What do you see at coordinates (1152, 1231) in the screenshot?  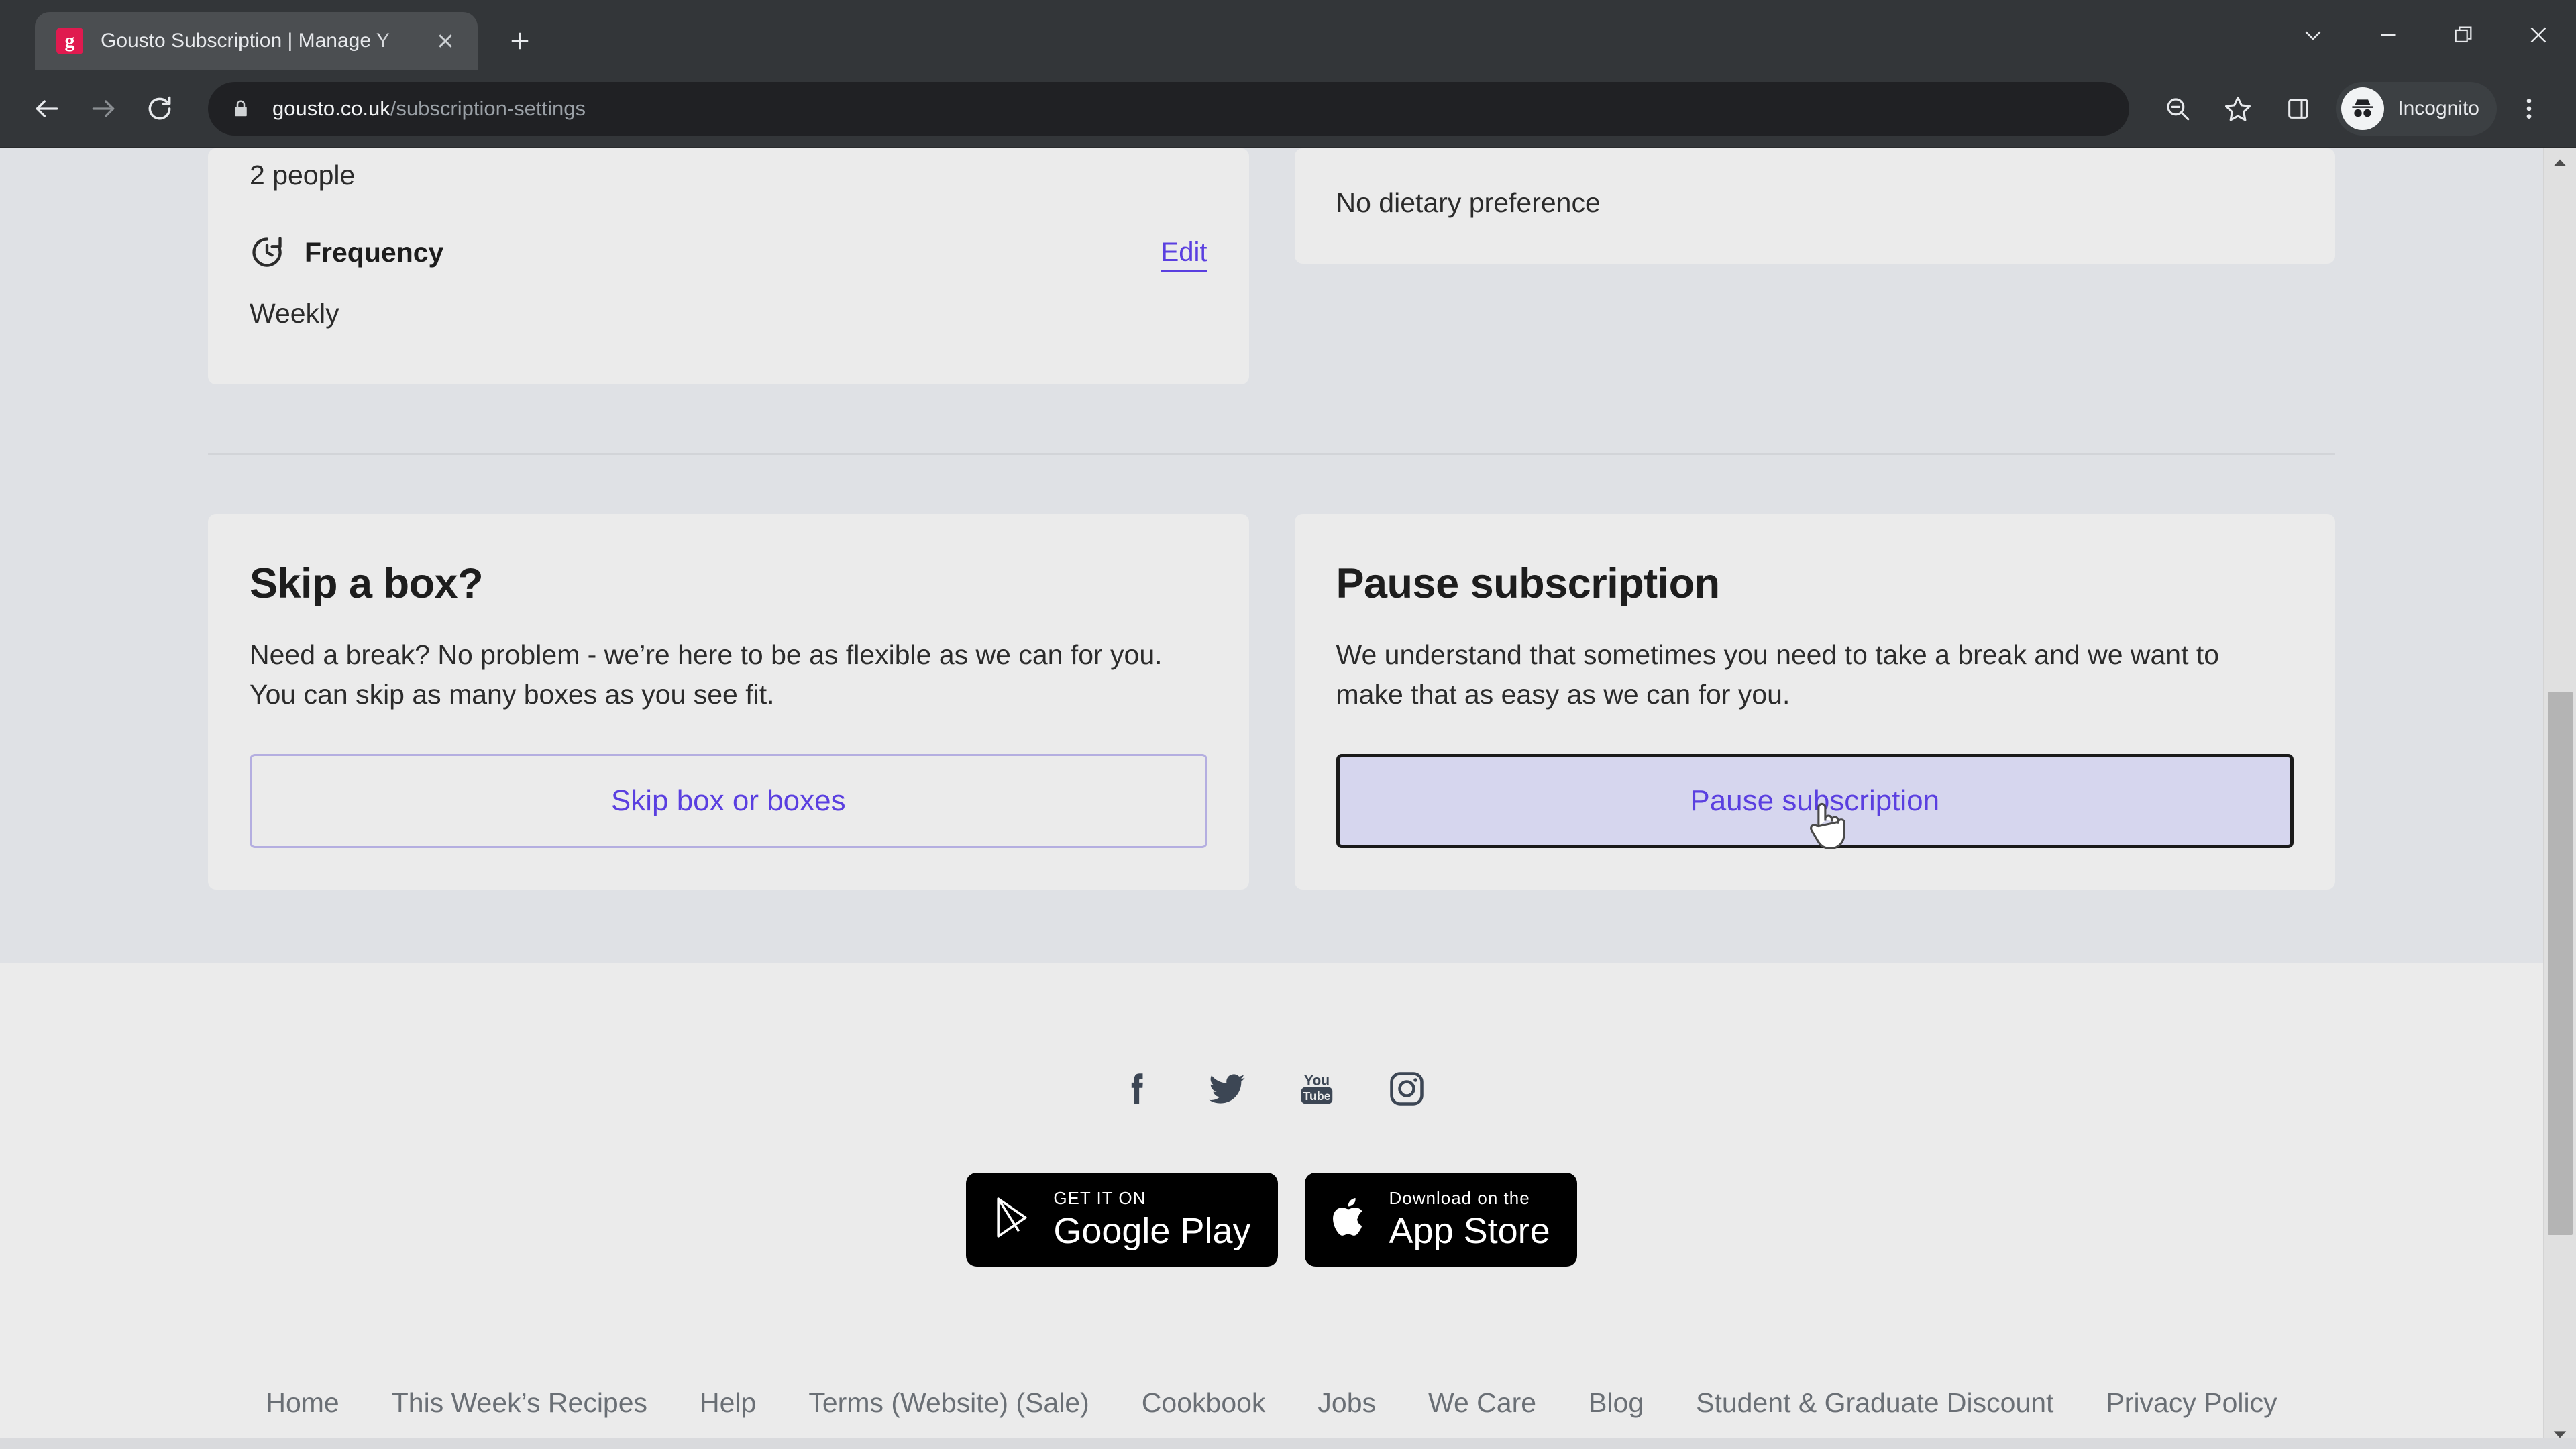 I see `google-play-big: Google Play` at bounding box center [1152, 1231].